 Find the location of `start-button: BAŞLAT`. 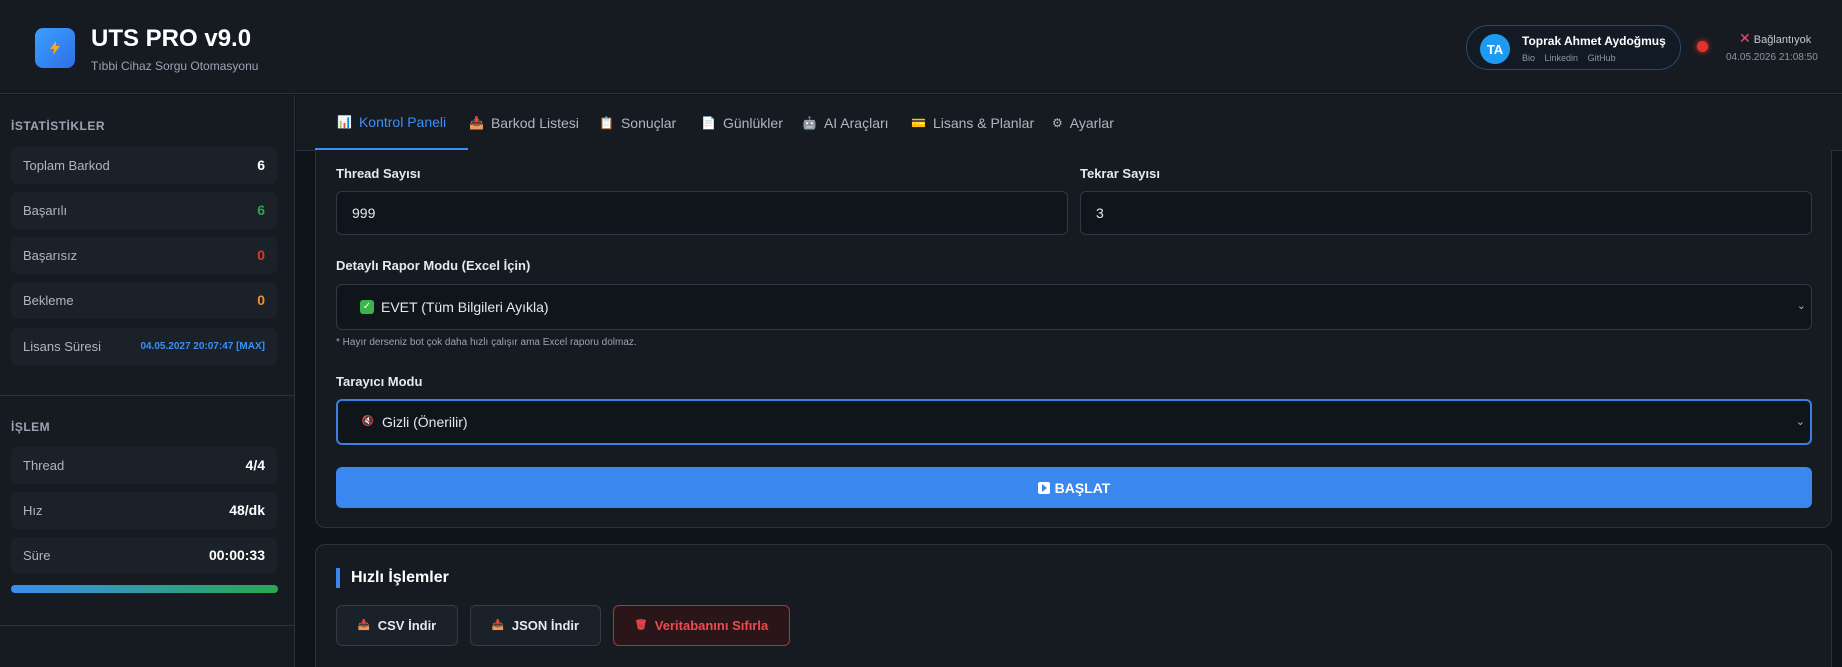

start-button: BAŞLAT is located at coordinates (1074, 487).